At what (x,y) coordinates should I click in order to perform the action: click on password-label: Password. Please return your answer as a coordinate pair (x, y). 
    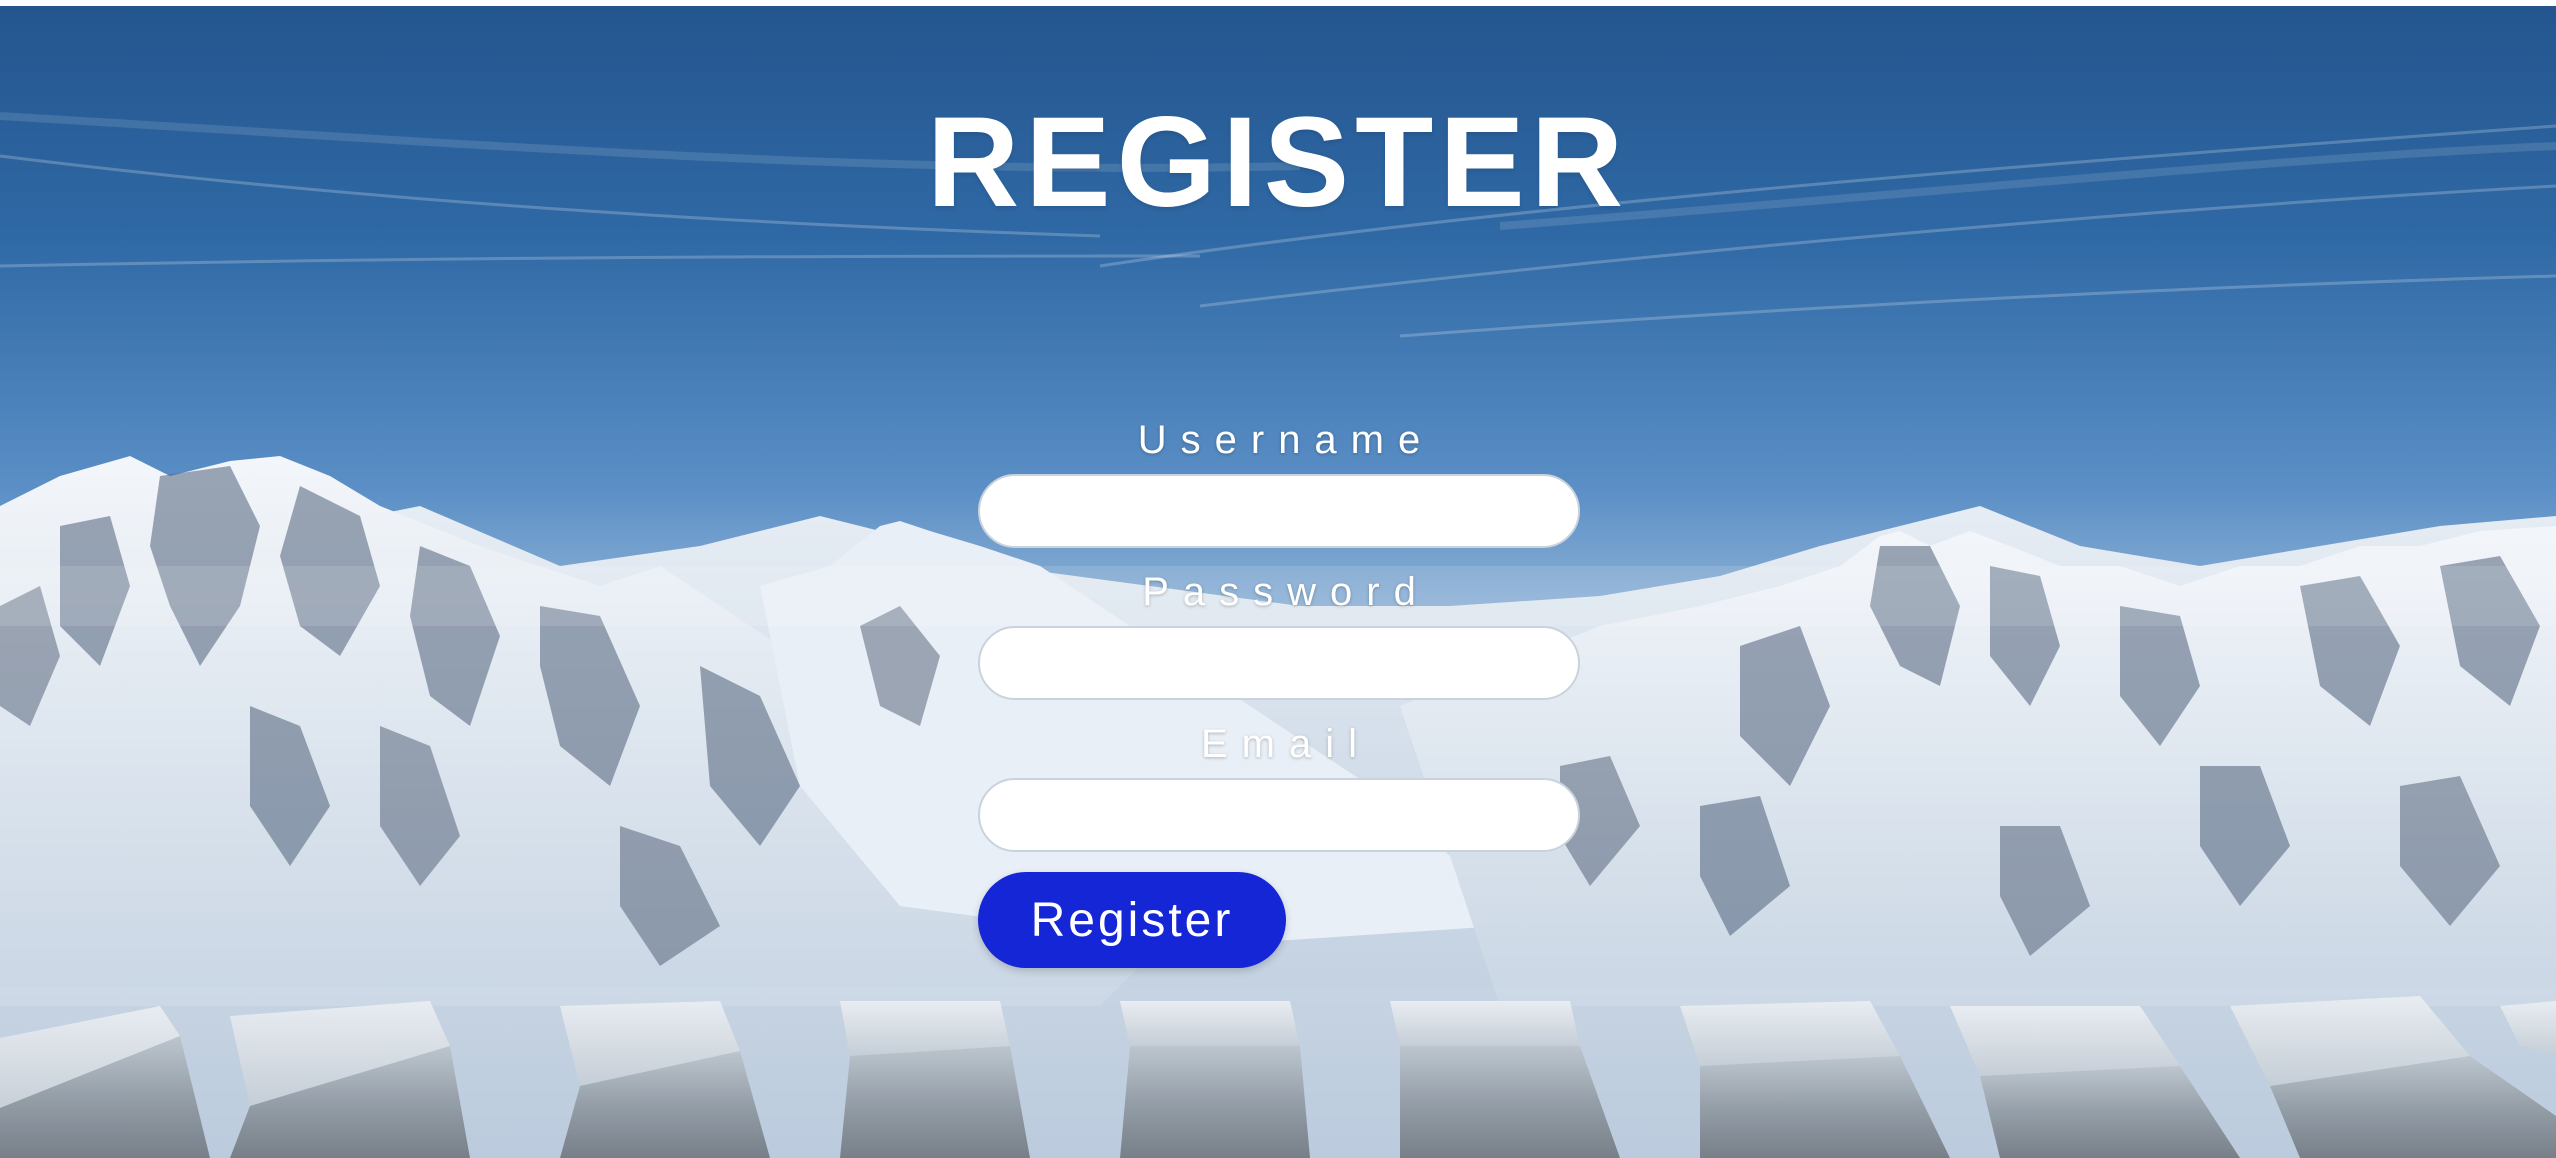
    Looking at the image, I should click on (1286, 592).